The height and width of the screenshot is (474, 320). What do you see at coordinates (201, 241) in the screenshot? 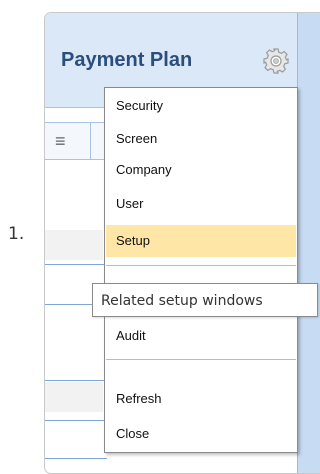
I see `menu-item-setup: Setup` at bounding box center [201, 241].